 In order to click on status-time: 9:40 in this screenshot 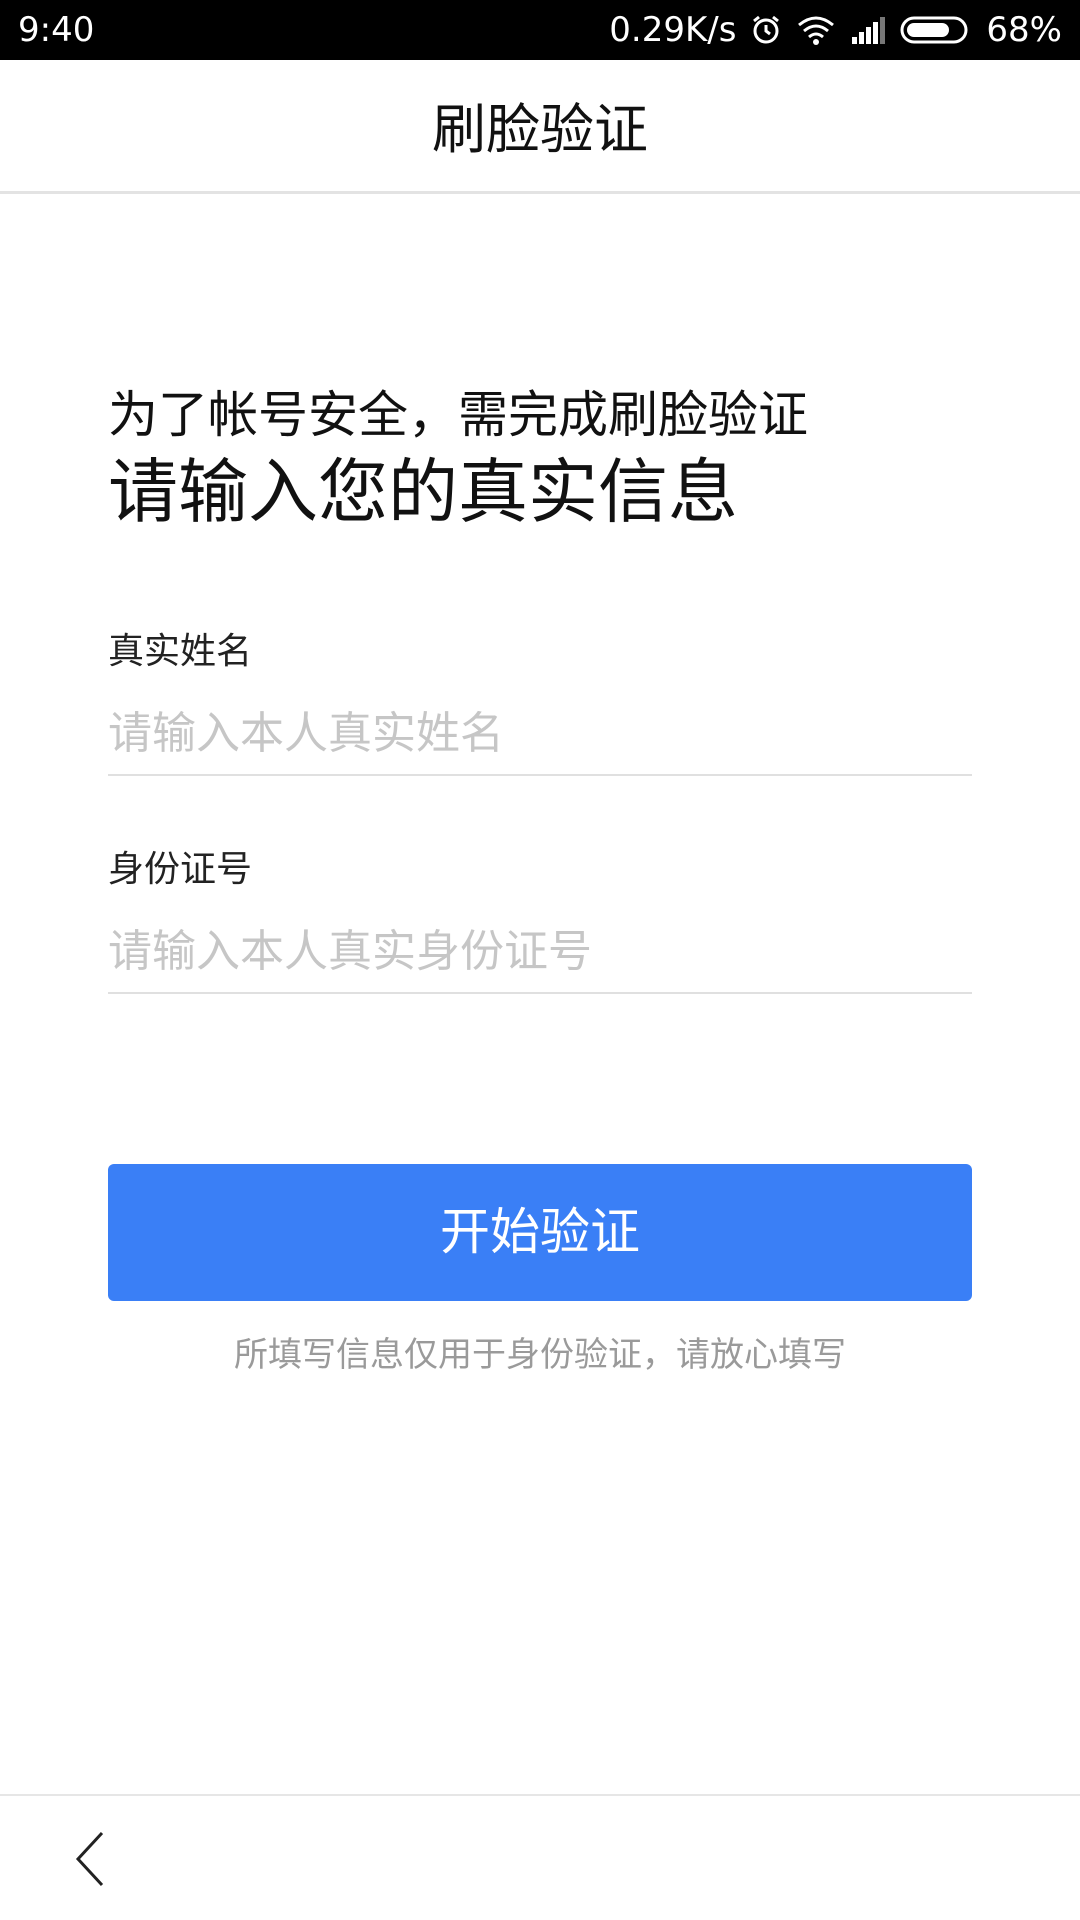, I will do `click(56, 30)`.